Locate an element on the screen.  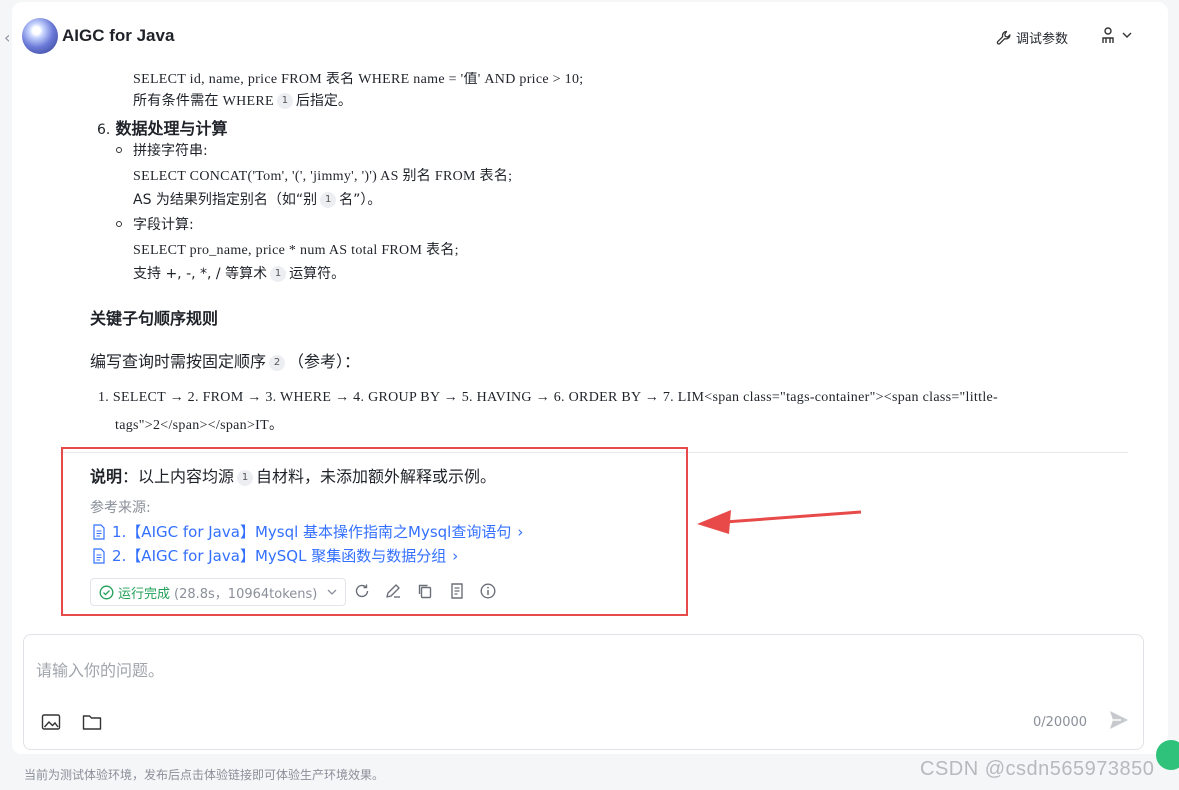
app-title: AIGC for Java is located at coordinates (118, 35).